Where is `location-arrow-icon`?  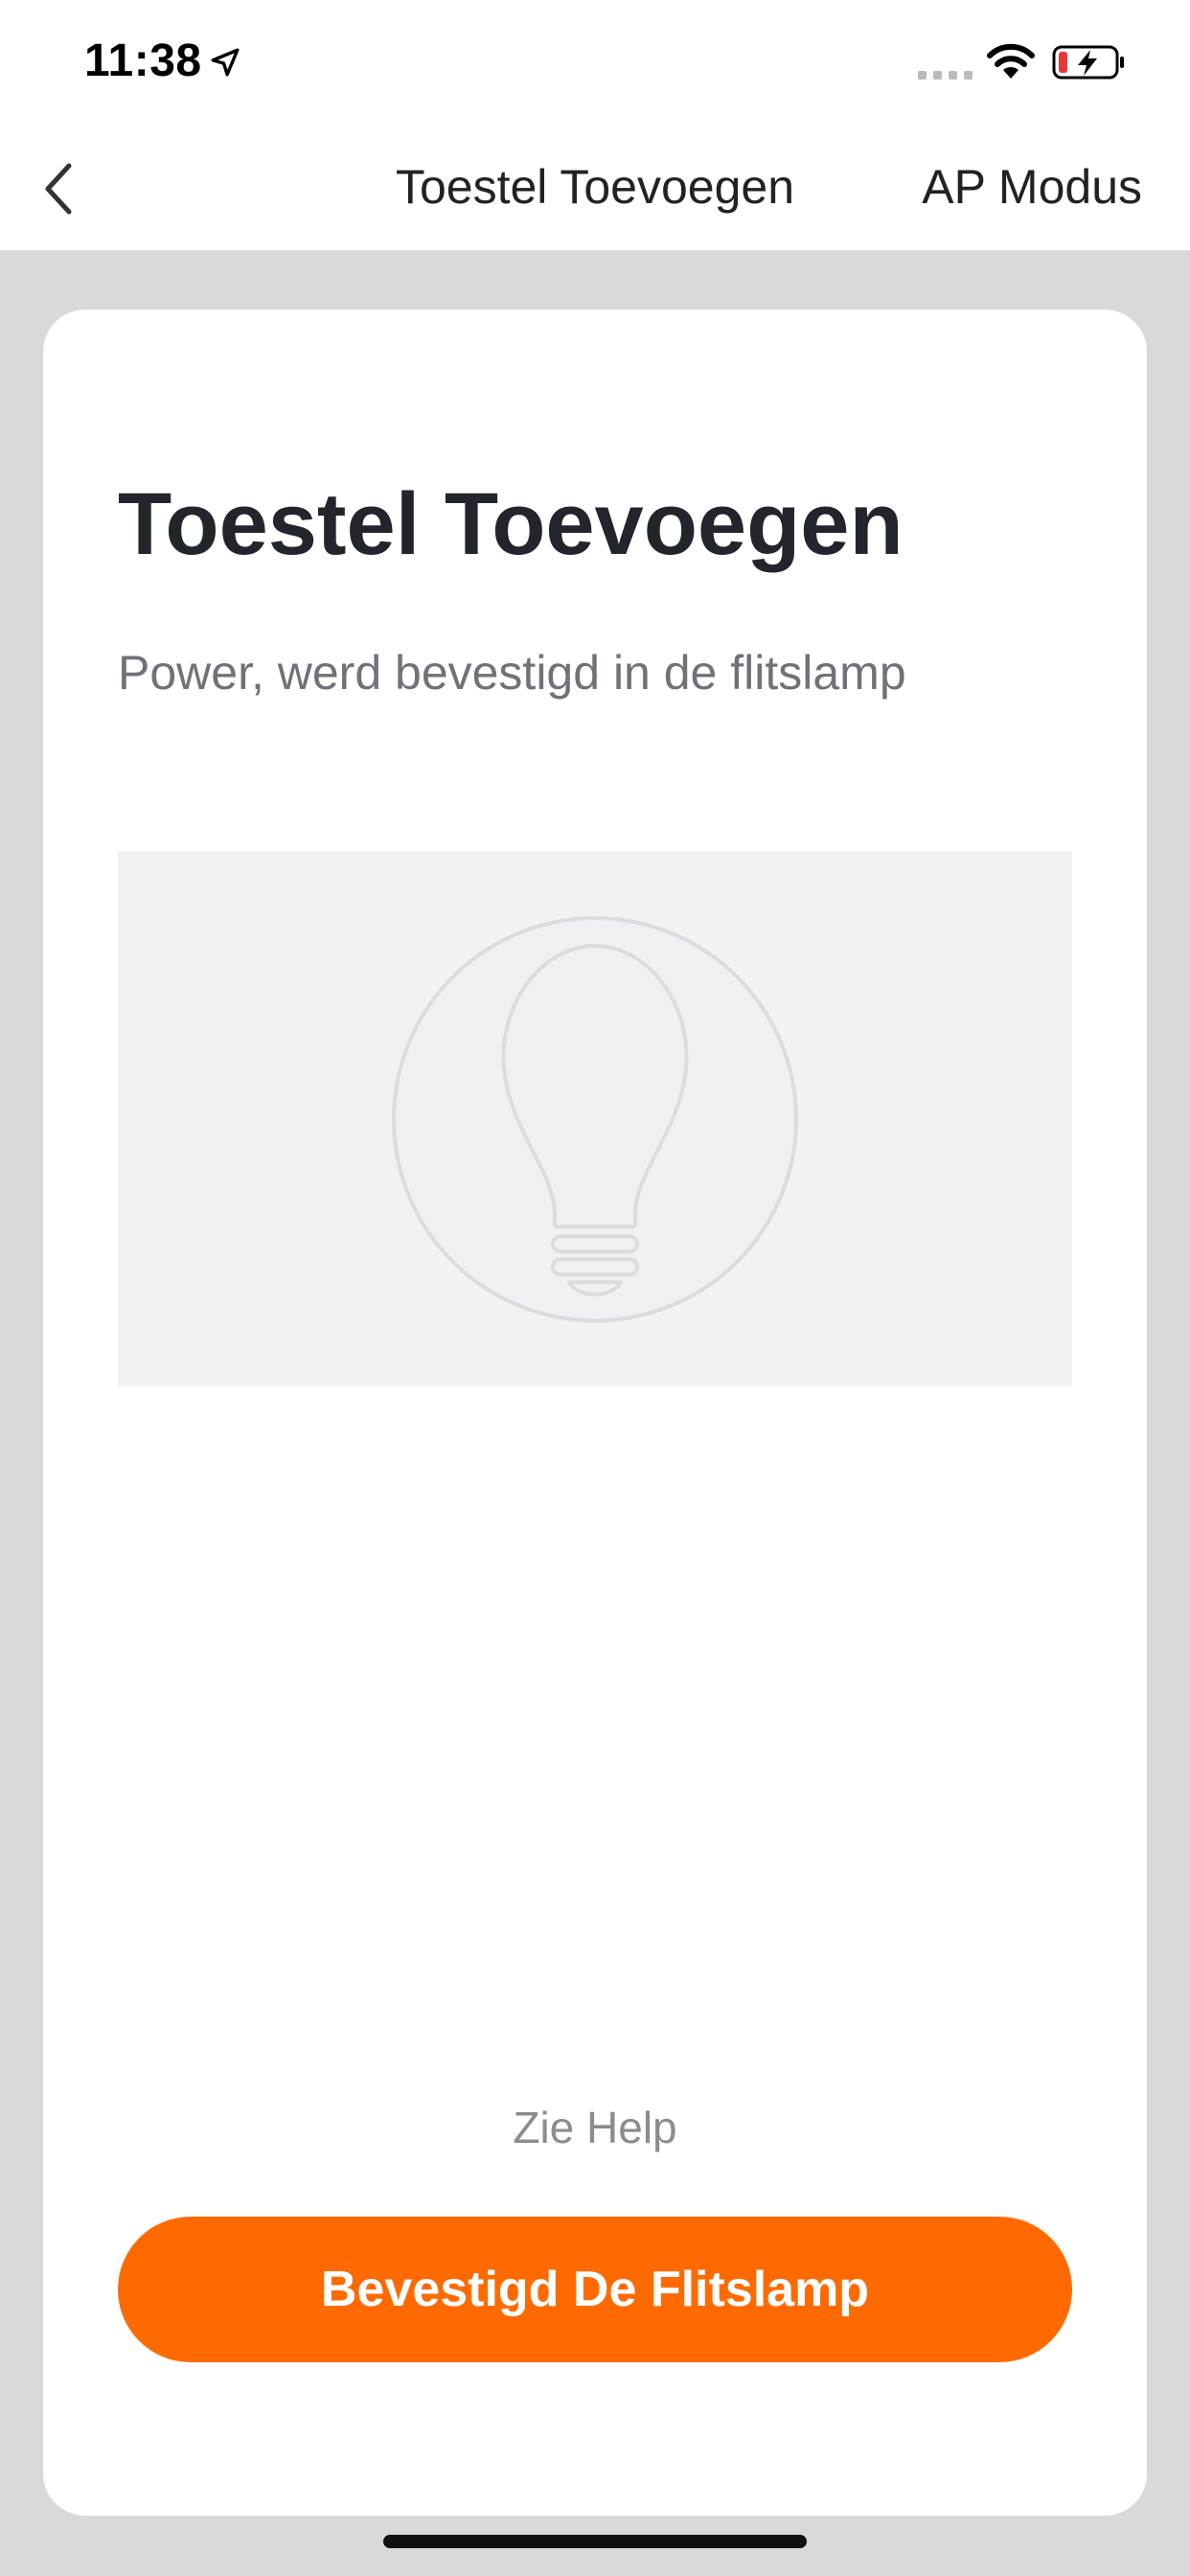 location-arrow-icon is located at coordinates (226, 63).